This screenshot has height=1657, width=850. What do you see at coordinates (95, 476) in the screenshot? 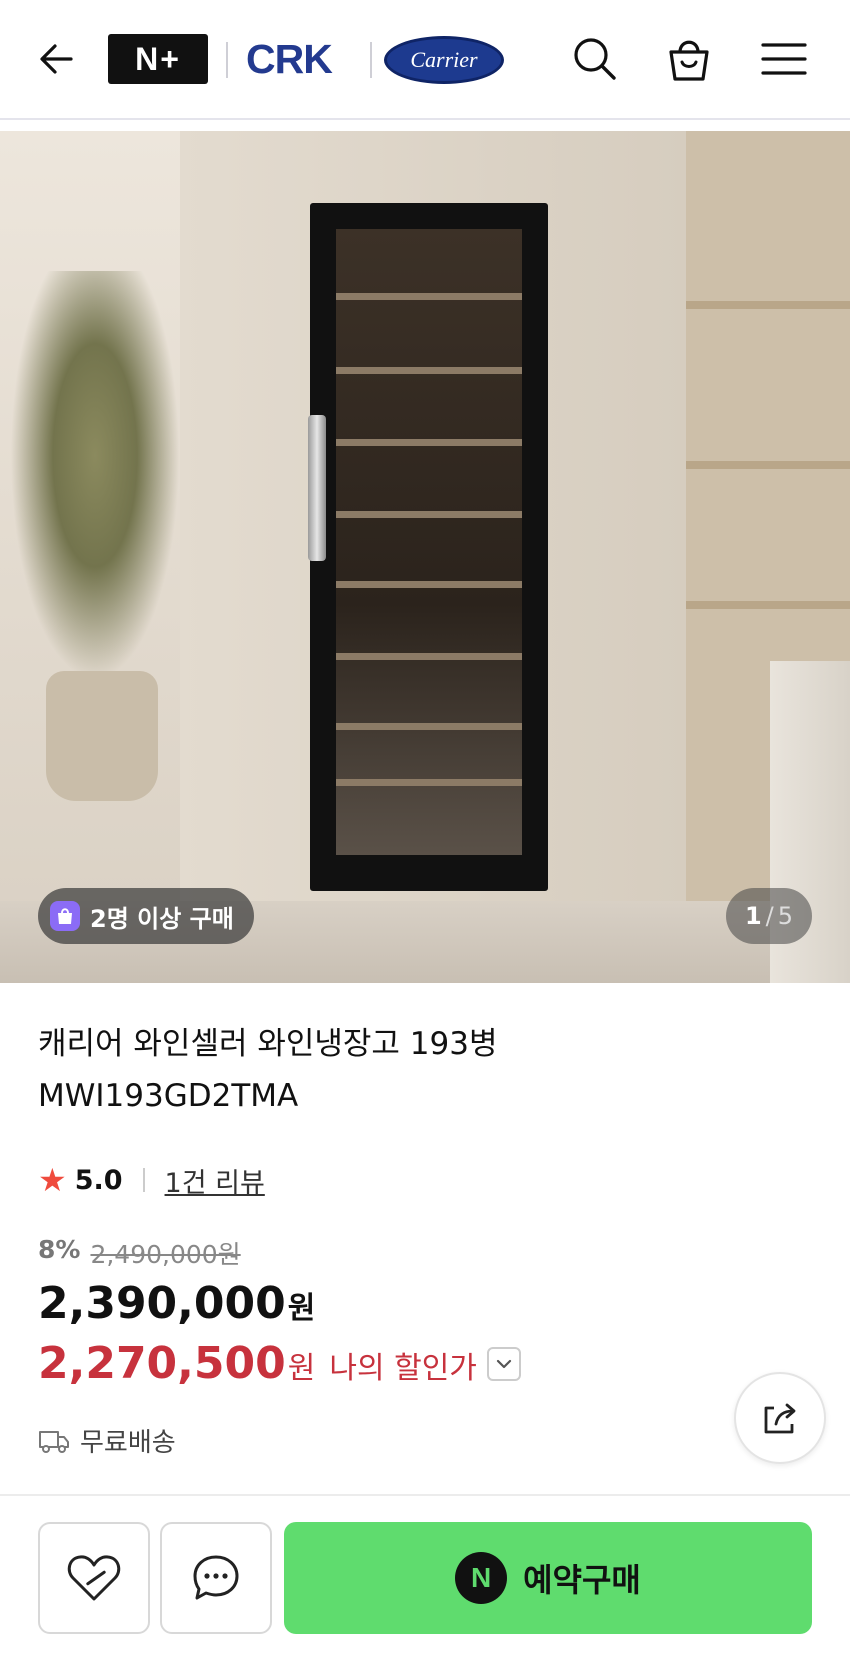
I see `plant-illustration` at bounding box center [95, 476].